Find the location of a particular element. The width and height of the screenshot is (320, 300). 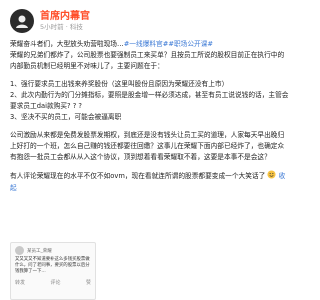

hashtag-link: #职场公开课# is located at coordinates (190, 44).